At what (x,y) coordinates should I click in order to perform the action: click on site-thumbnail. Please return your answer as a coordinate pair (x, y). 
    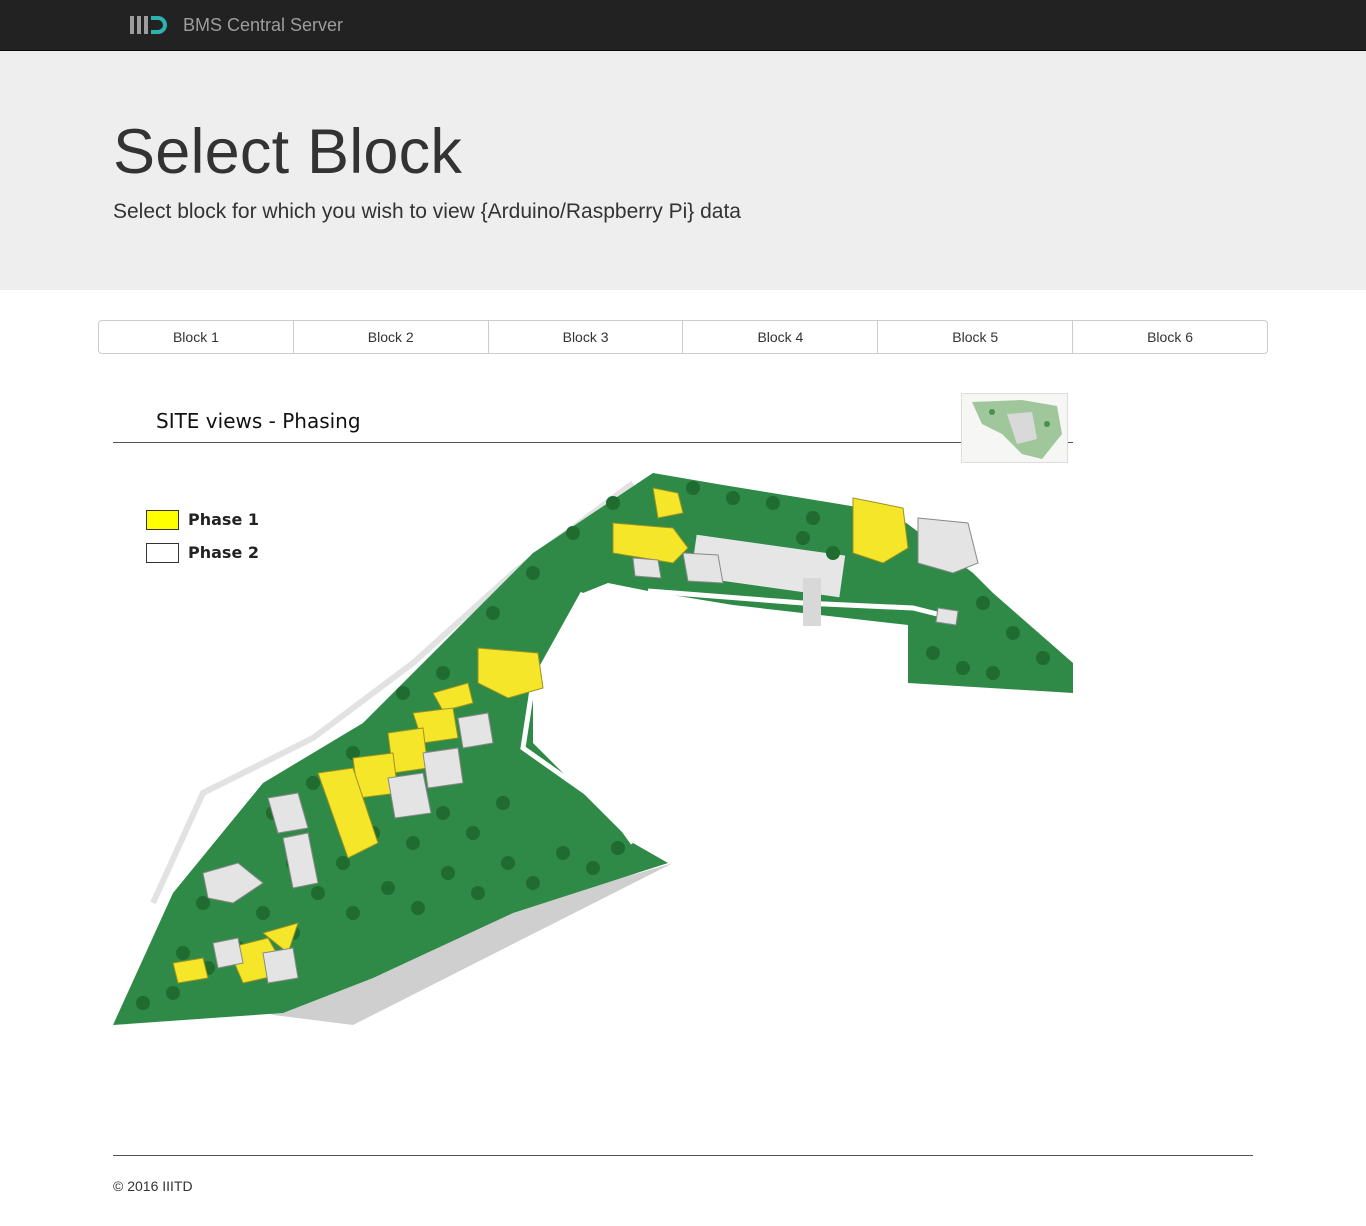
    Looking at the image, I should click on (1014, 428).